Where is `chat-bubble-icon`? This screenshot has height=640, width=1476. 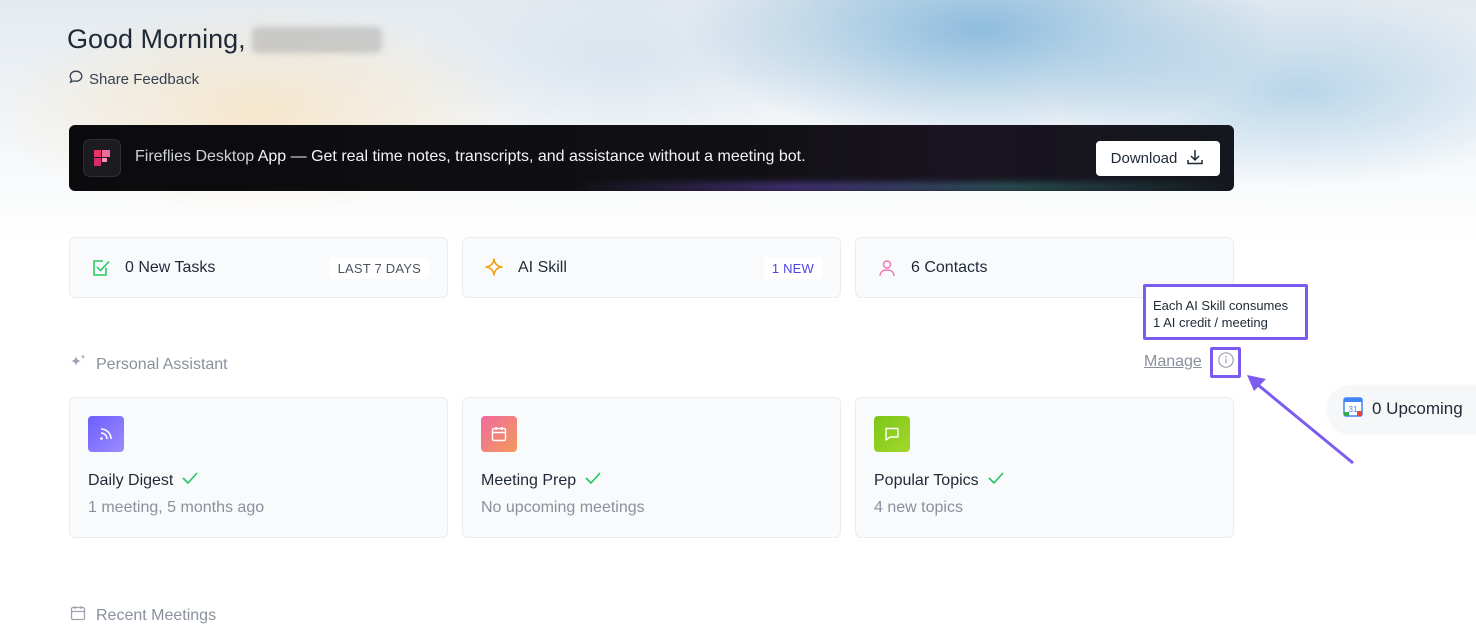 chat-bubble-icon is located at coordinates (76, 79).